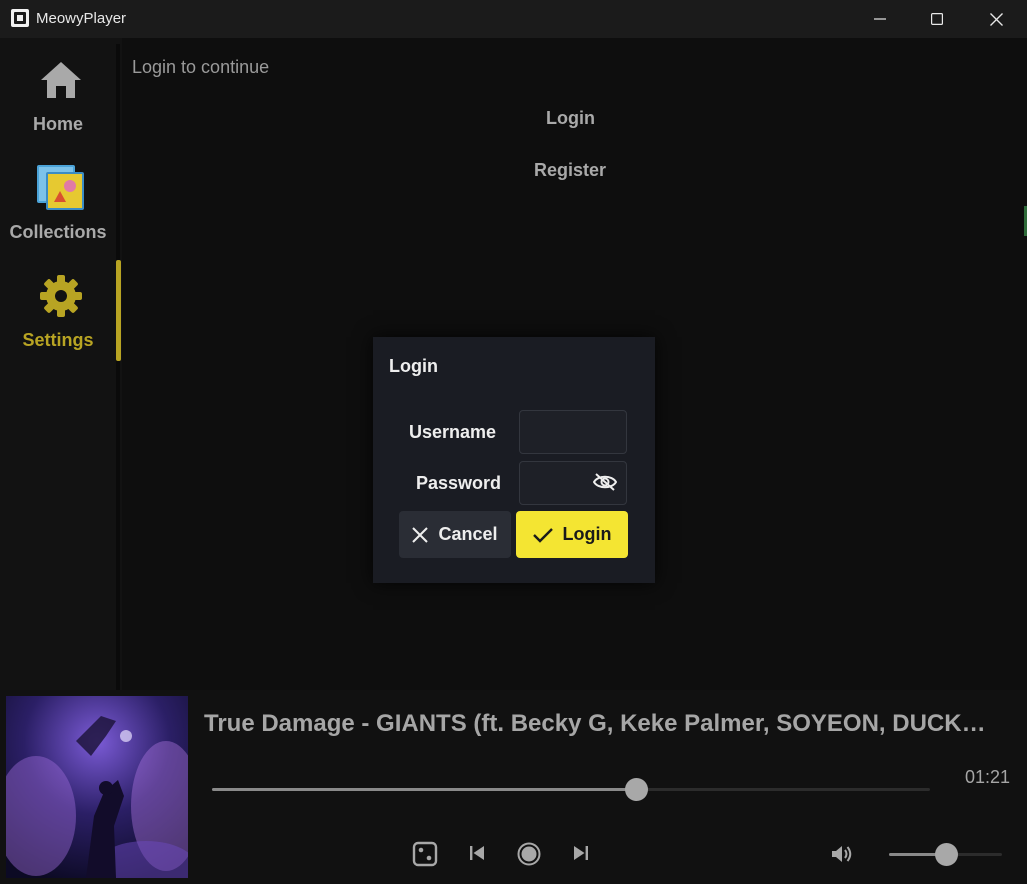 This screenshot has height=884, width=1027. Describe the element at coordinates (20, 18) in the screenshot. I see `app-icon` at that location.